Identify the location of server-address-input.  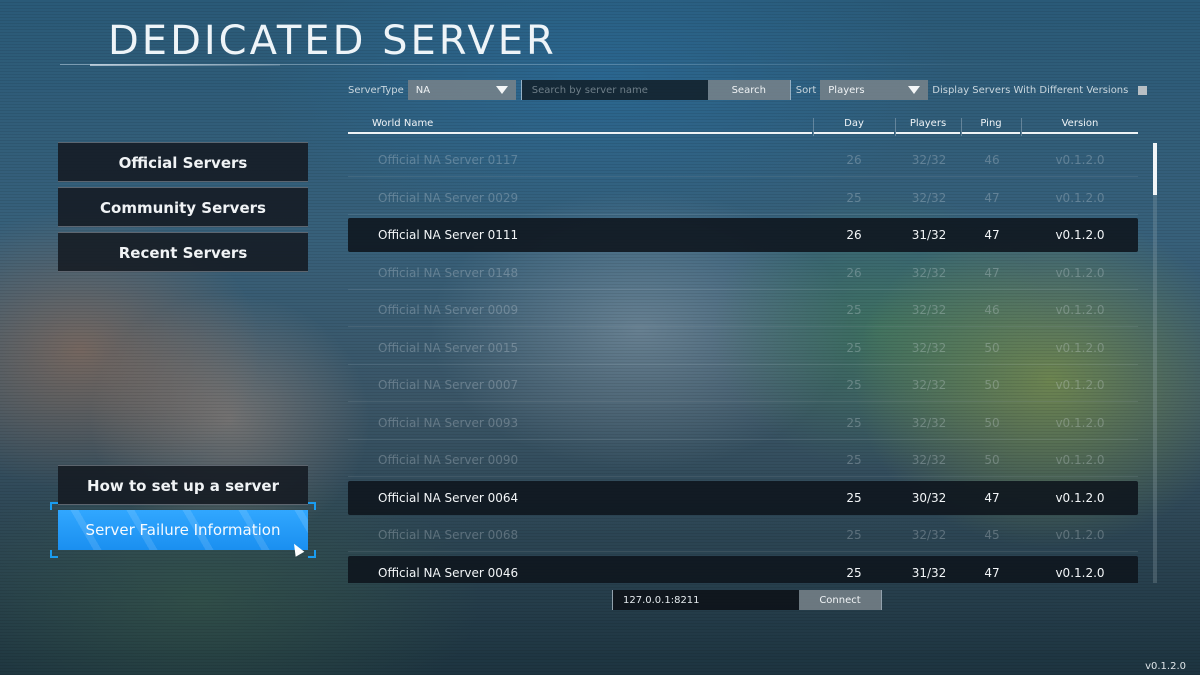
(706, 600).